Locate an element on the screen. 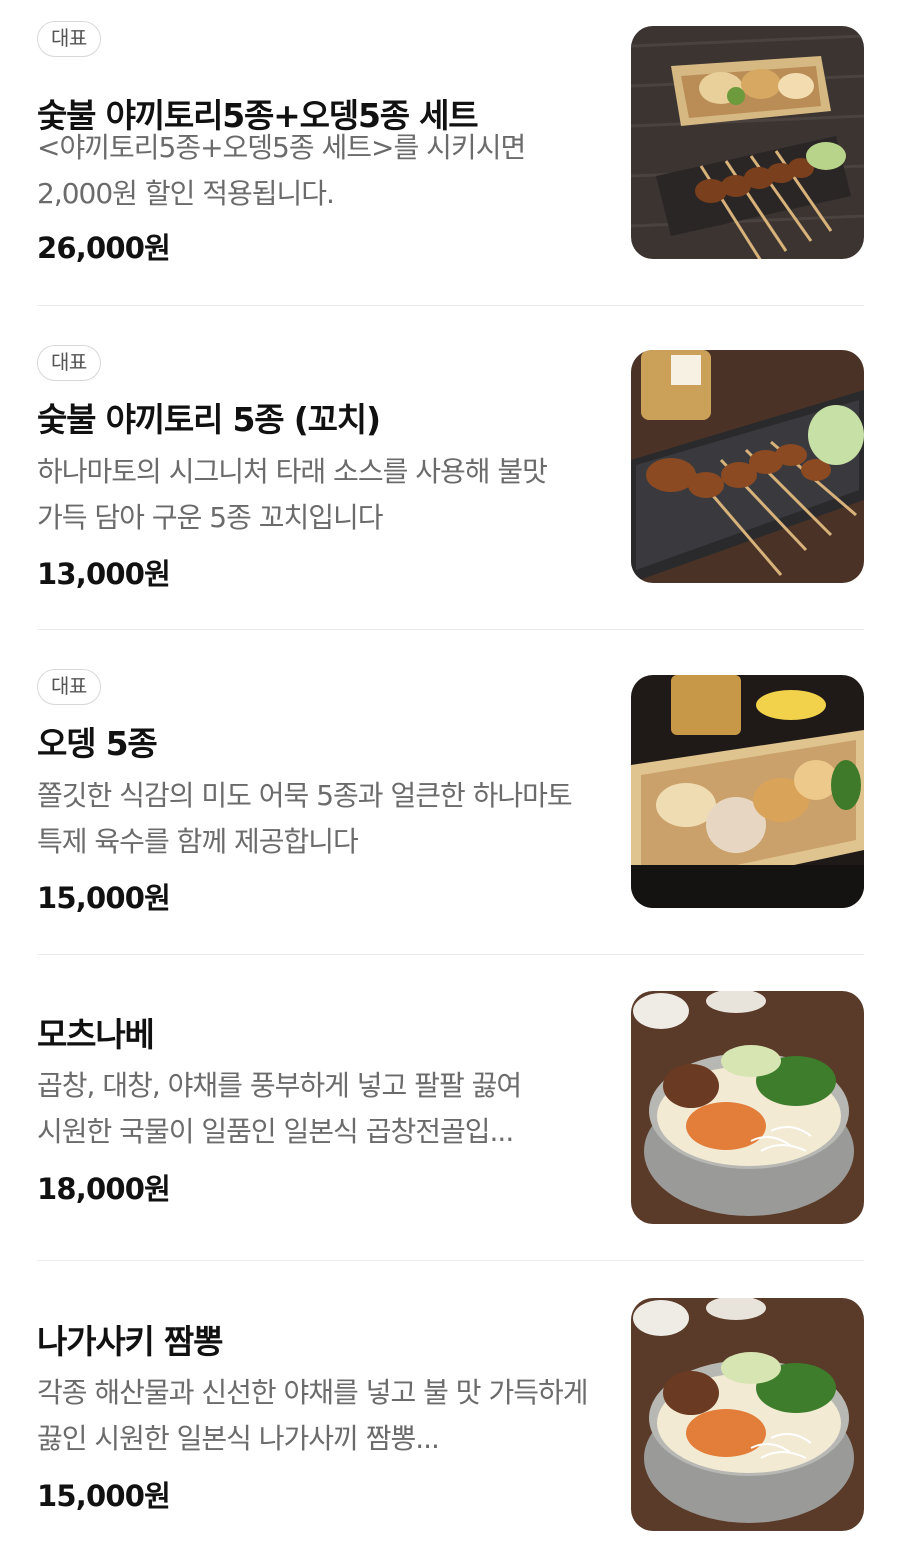  menu-item-name: 오뎅 5종 is located at coordinates (97, 743).